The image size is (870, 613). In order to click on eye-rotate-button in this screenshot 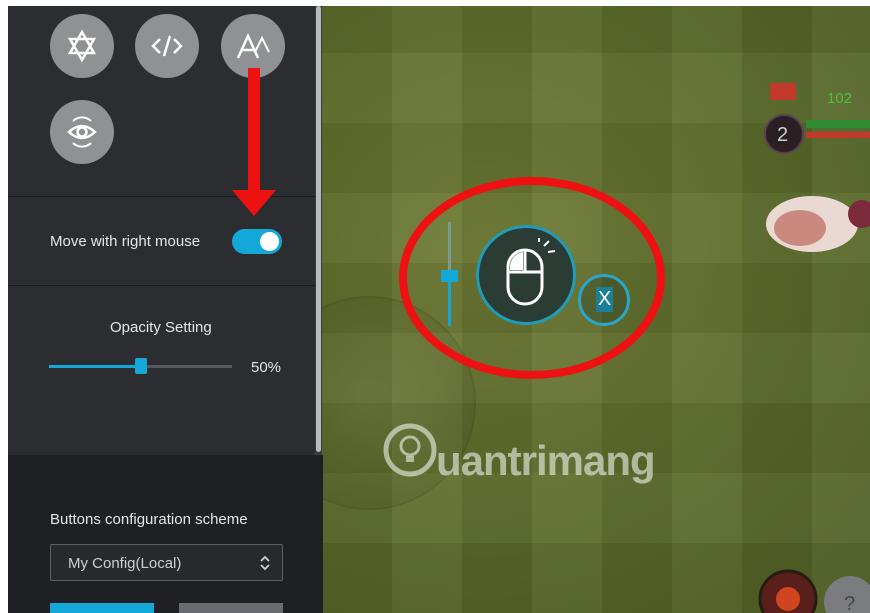, I will do `click(82, 132)`.